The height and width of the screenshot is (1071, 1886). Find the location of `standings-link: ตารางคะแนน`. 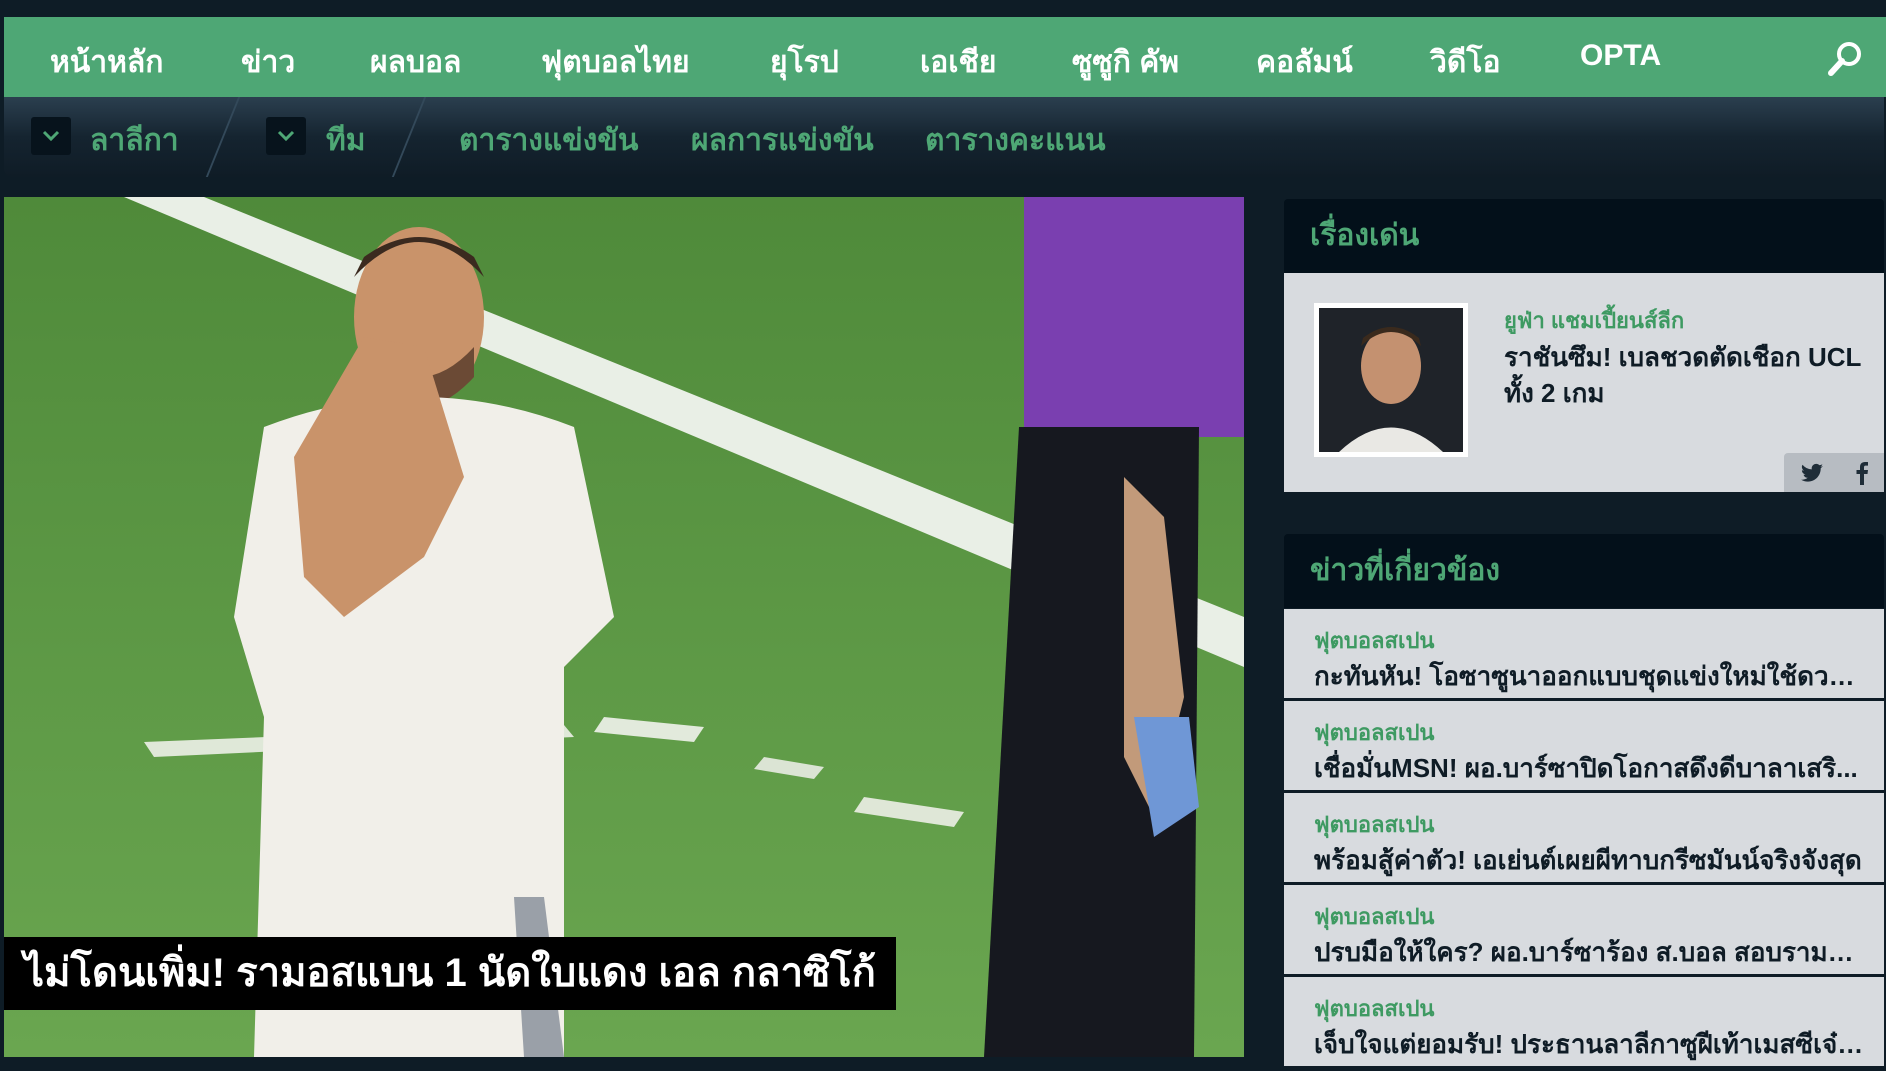

standings-link: ตารางคะแนน is located at coordinates (1015, 140).